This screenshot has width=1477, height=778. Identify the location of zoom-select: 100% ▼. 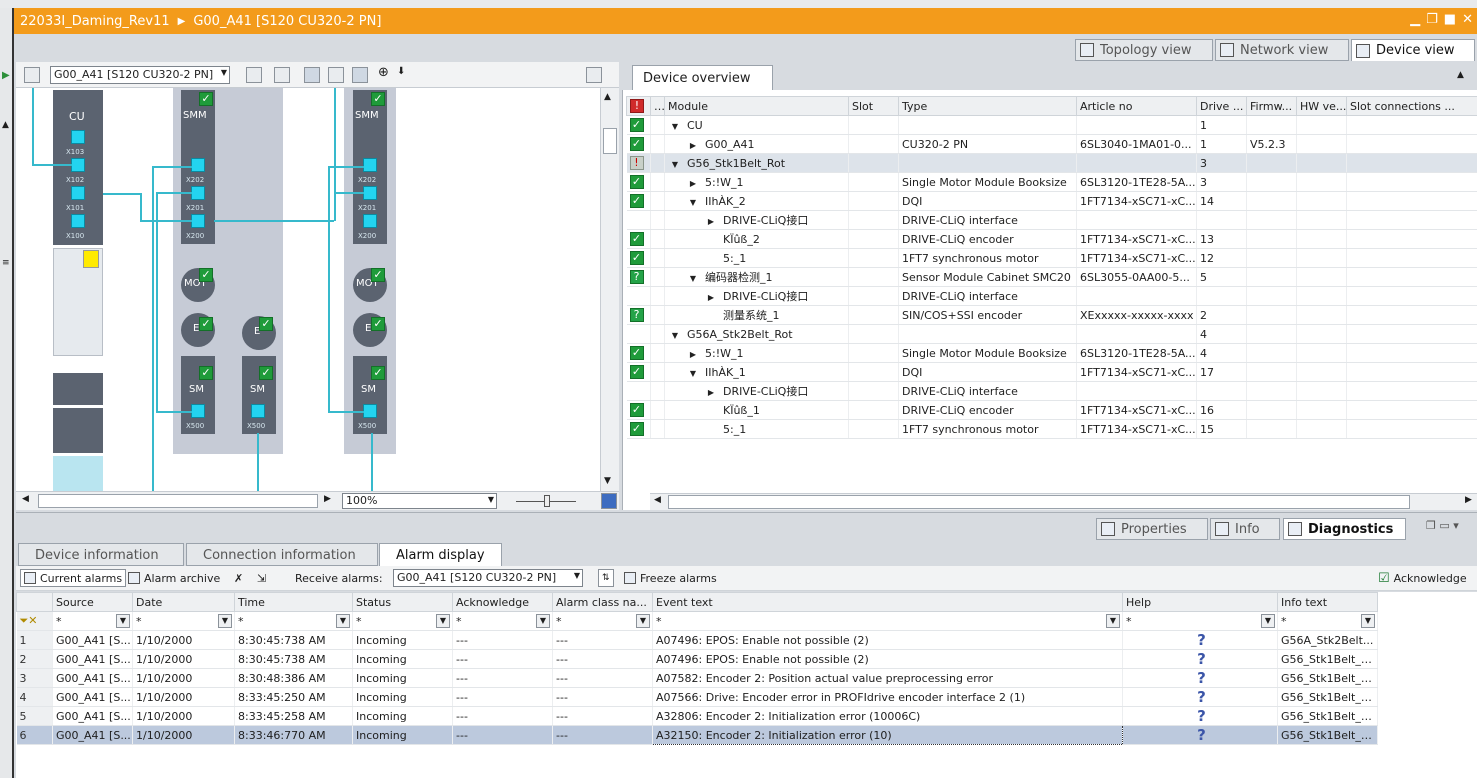
(419, 501).